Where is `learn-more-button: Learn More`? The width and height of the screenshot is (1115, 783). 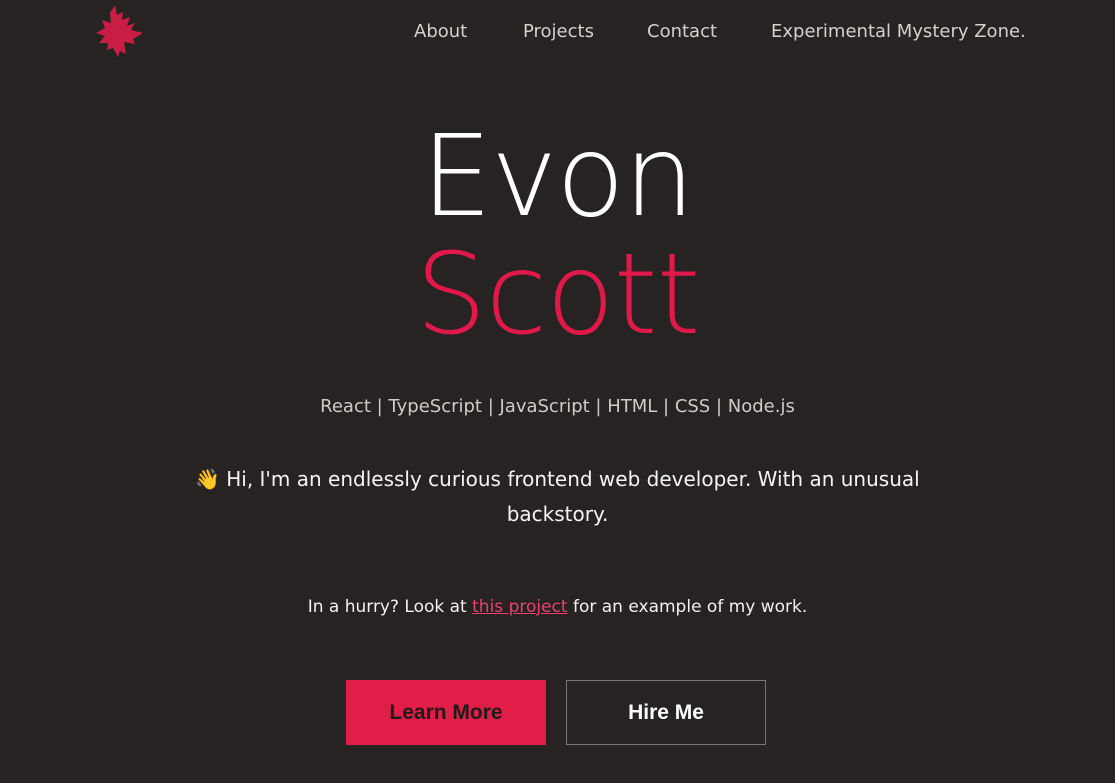
learn-more-button: Learn More is located at coordinates (446, 712).